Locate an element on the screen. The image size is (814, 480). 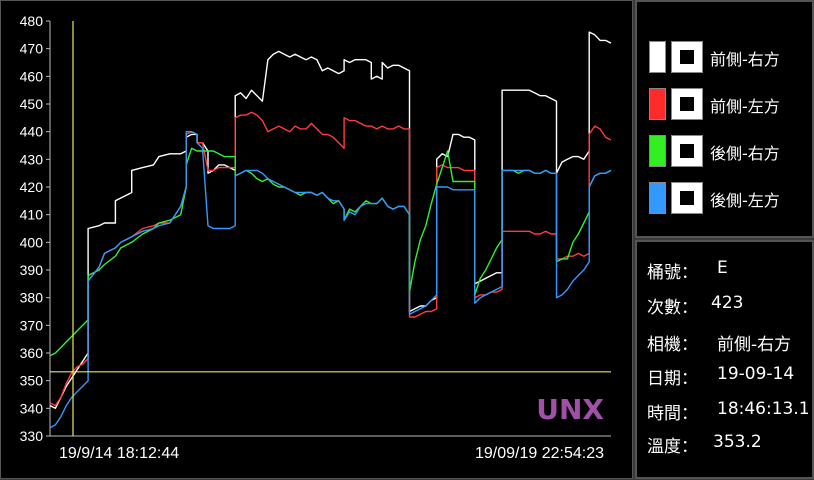
x-end-label: 19/09/19 22:54:23 is located at coordinates (539, 453).